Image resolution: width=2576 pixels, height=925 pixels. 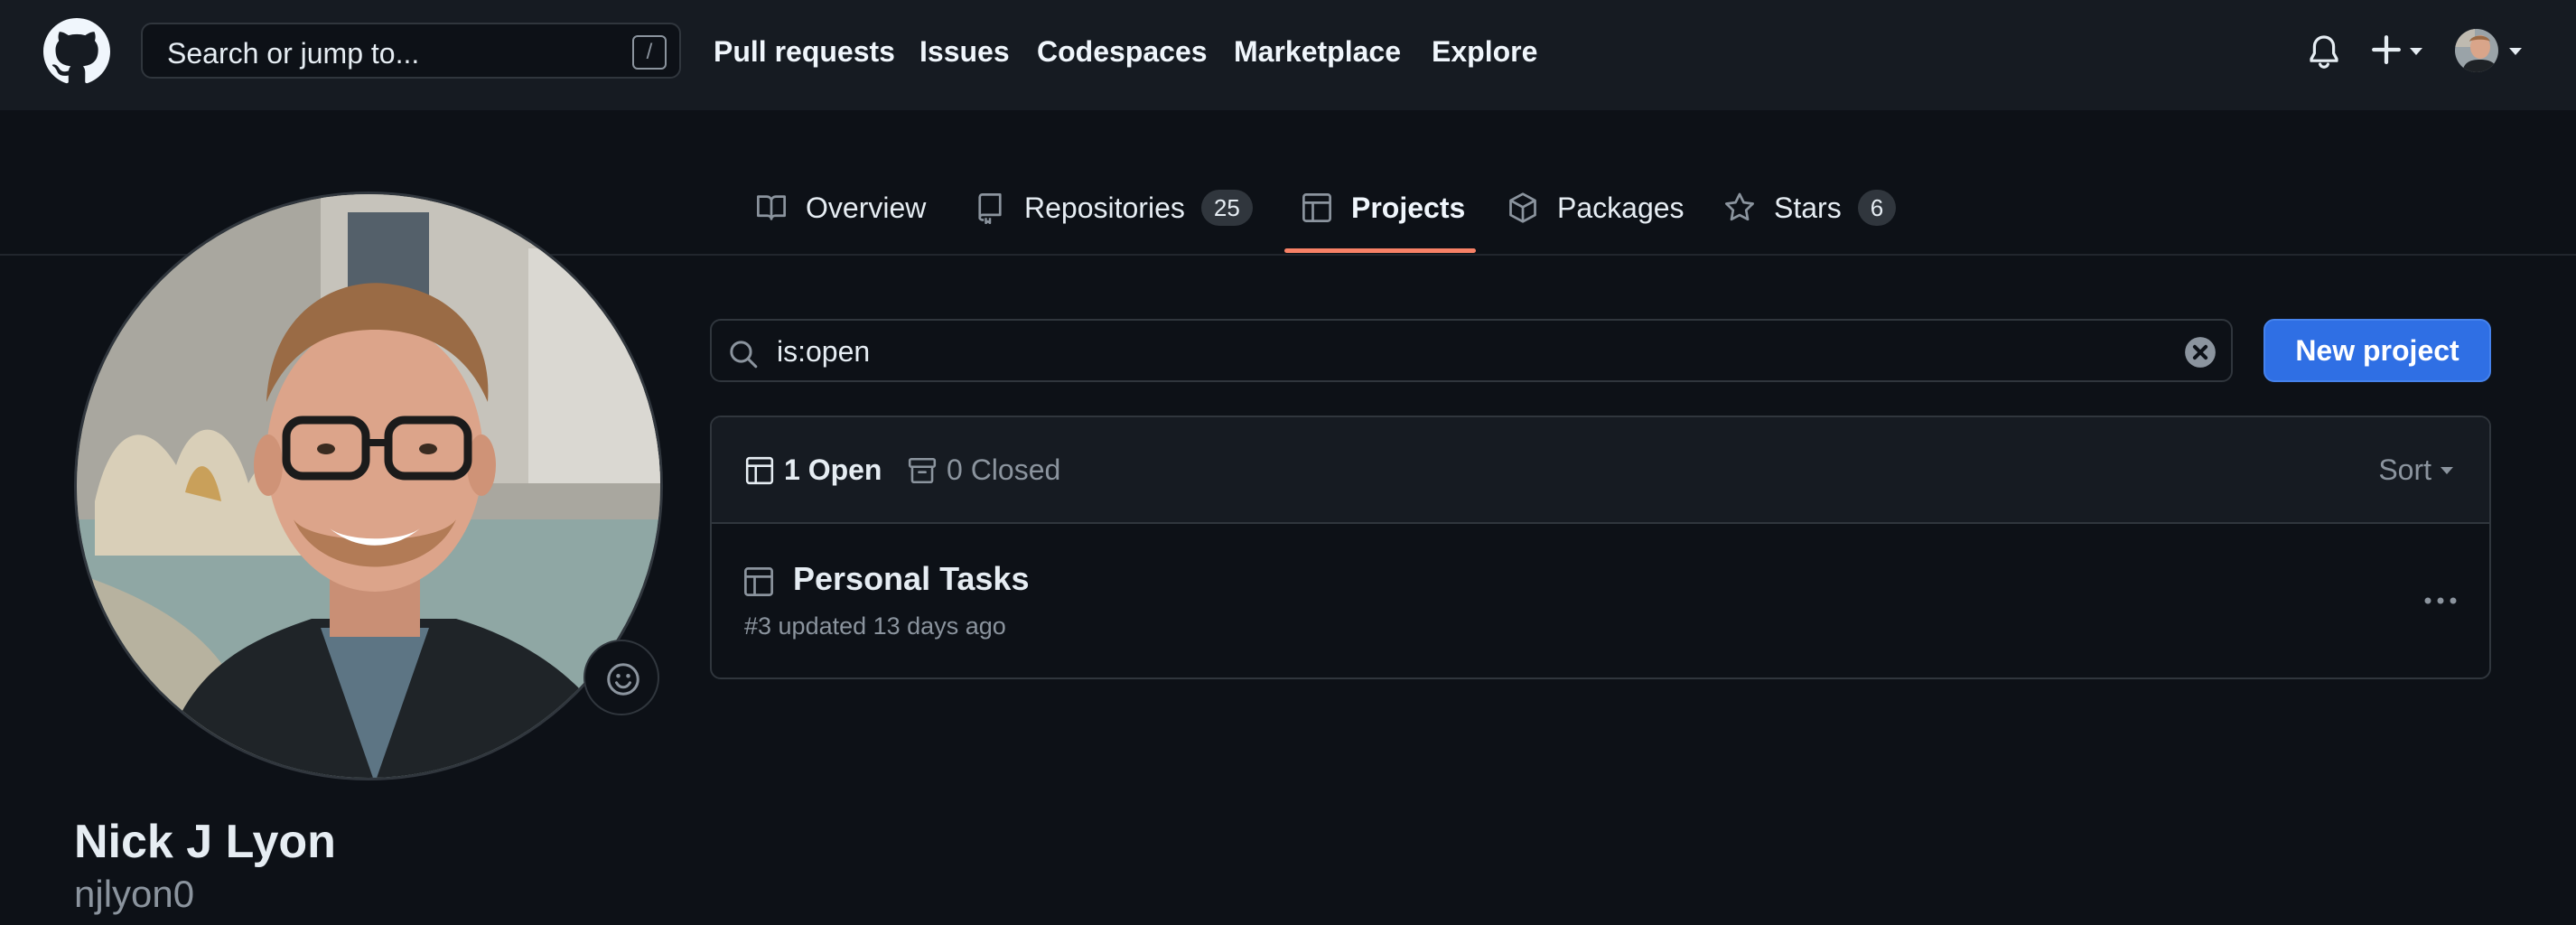 I want to click on nav-codespaces: Codespaces, so click(x=1122, y=51).